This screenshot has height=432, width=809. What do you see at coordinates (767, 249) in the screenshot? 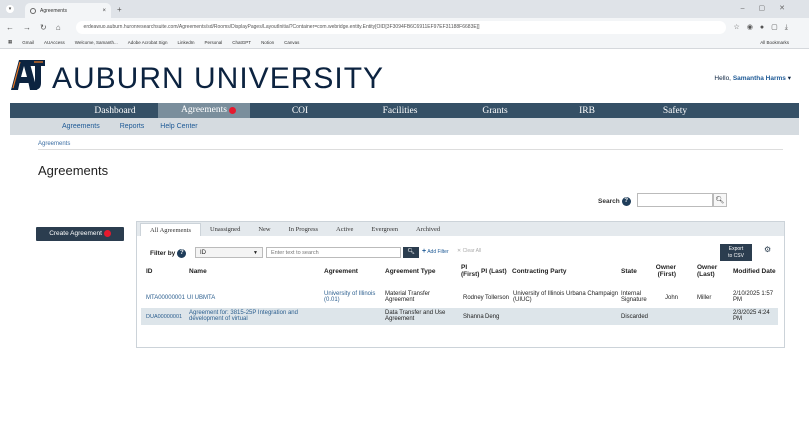
I see `gear-icon: ⚙` at bounding box center [767, 249].